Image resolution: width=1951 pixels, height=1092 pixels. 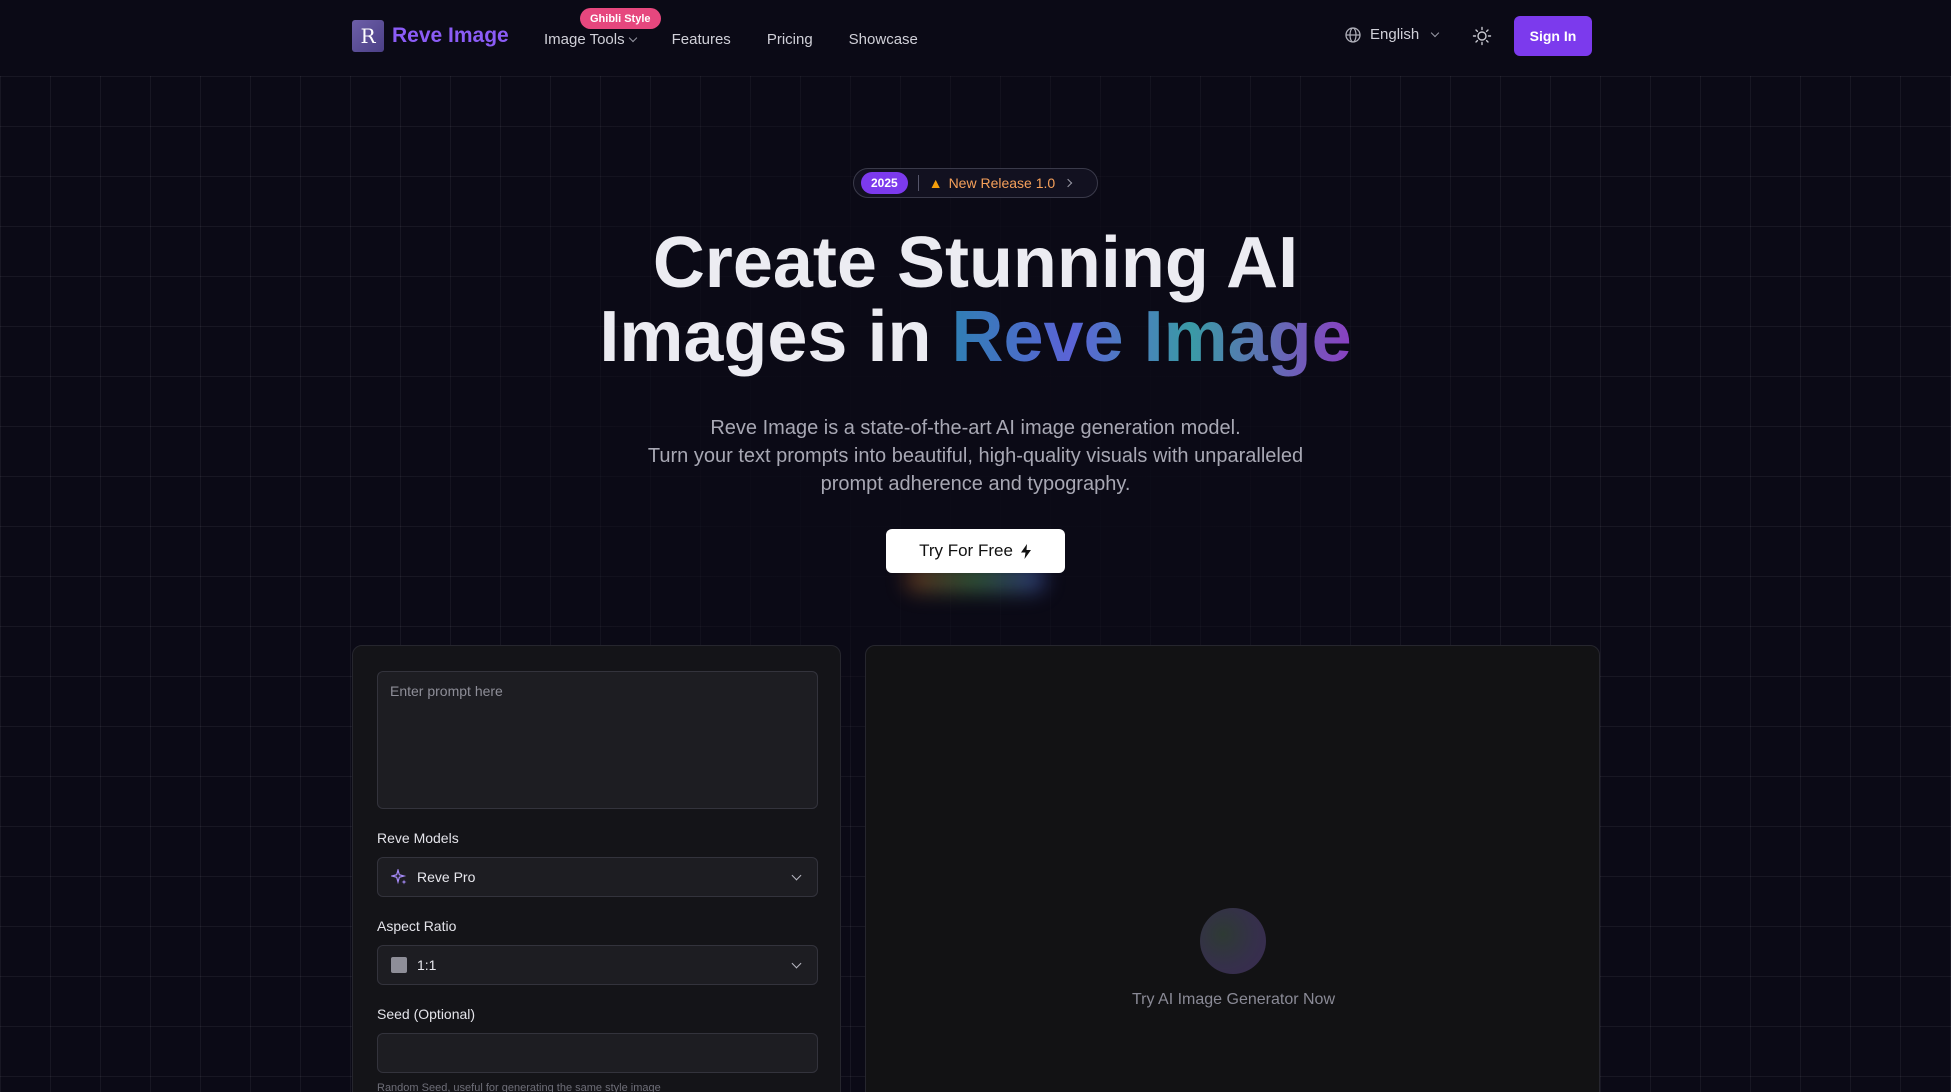 I want to click on language-label: English, so click(x=1395, y=34).